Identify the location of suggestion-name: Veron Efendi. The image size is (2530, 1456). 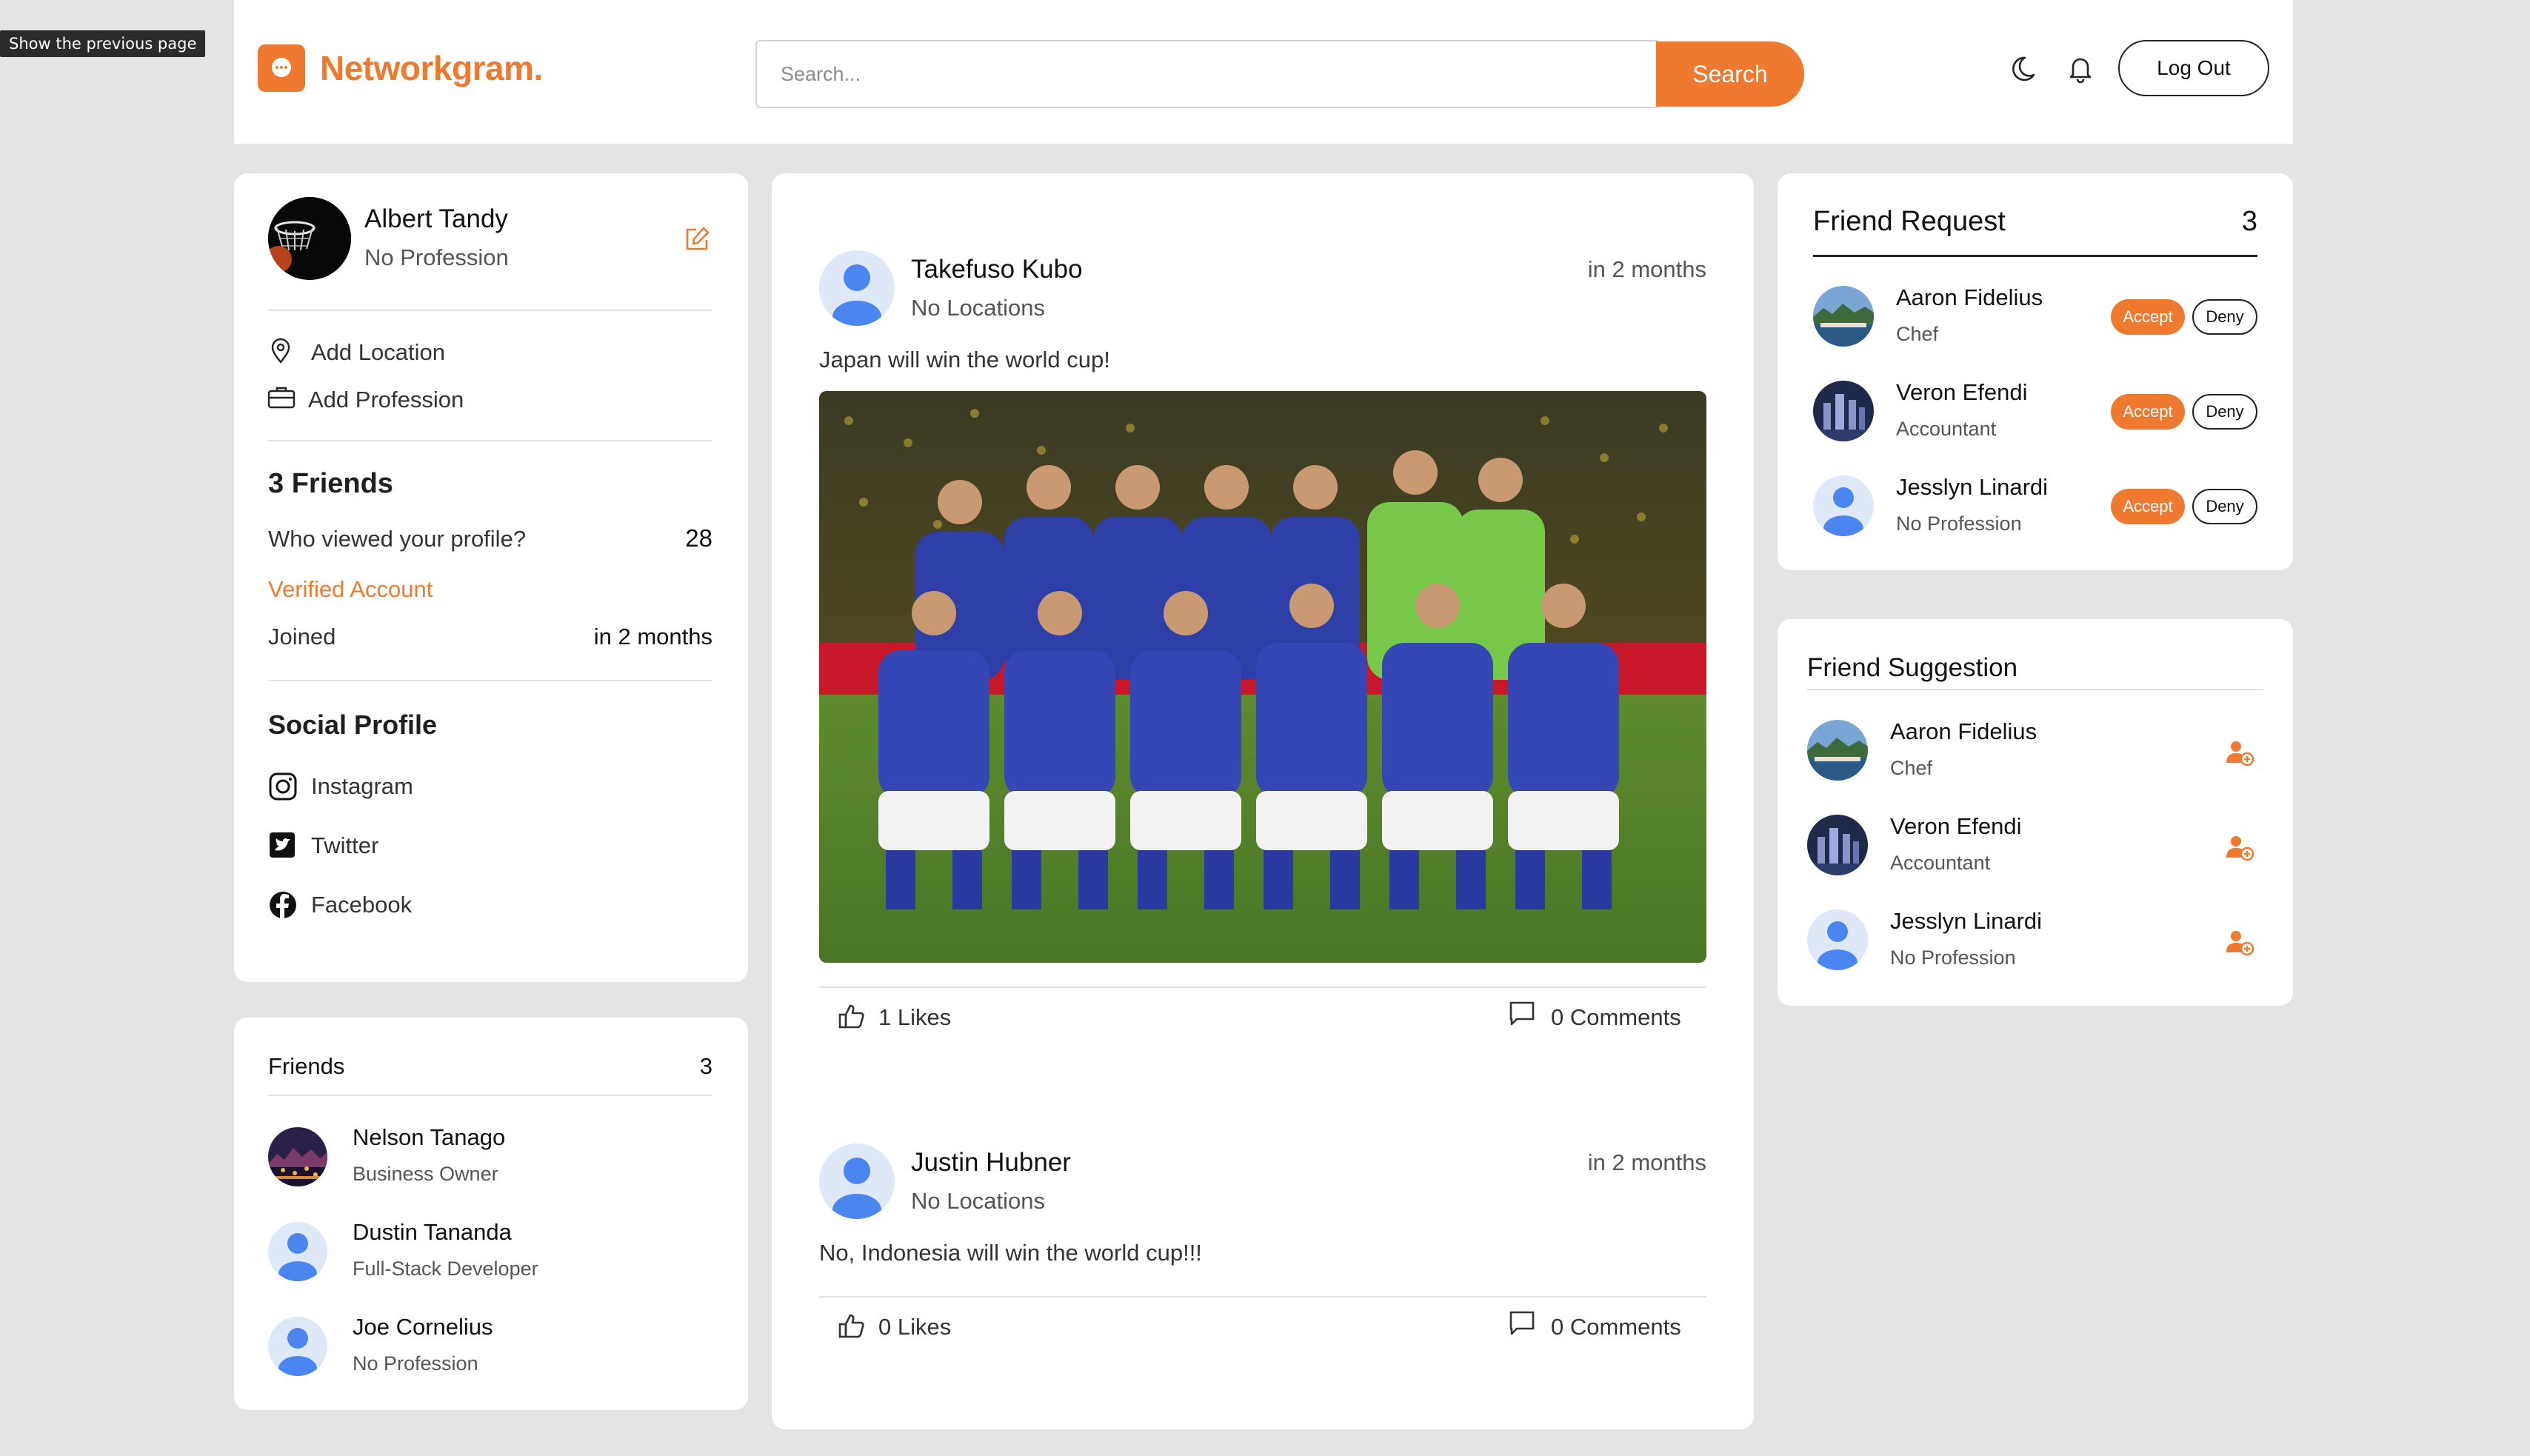
(1956, 826).